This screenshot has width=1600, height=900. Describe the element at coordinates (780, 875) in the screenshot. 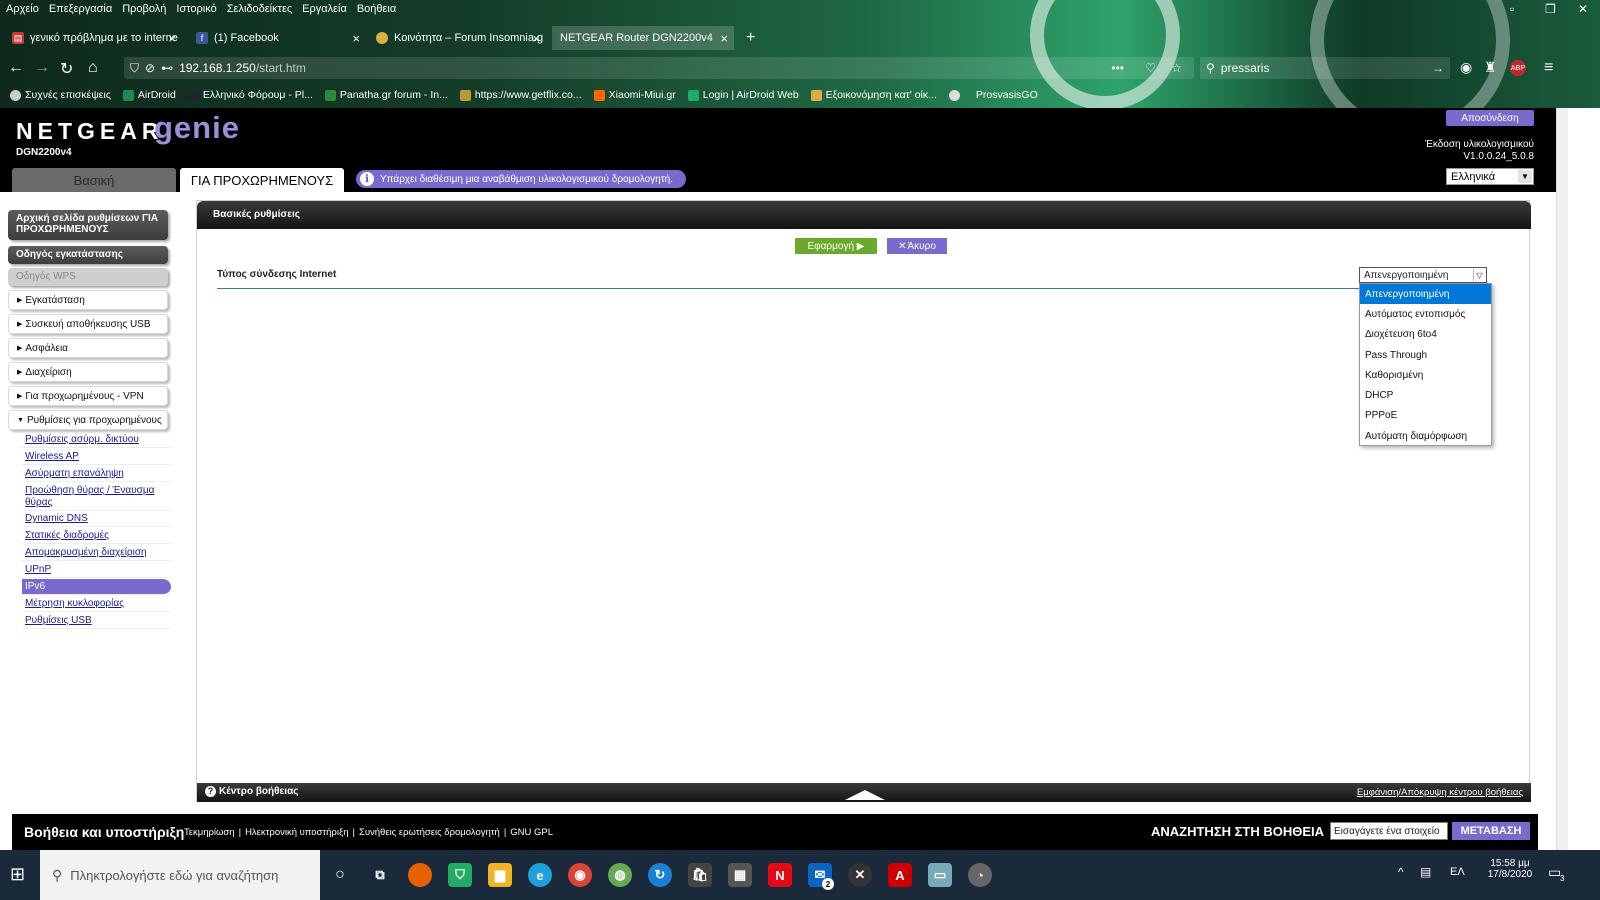

I see `netflix-icon: N` at that location.